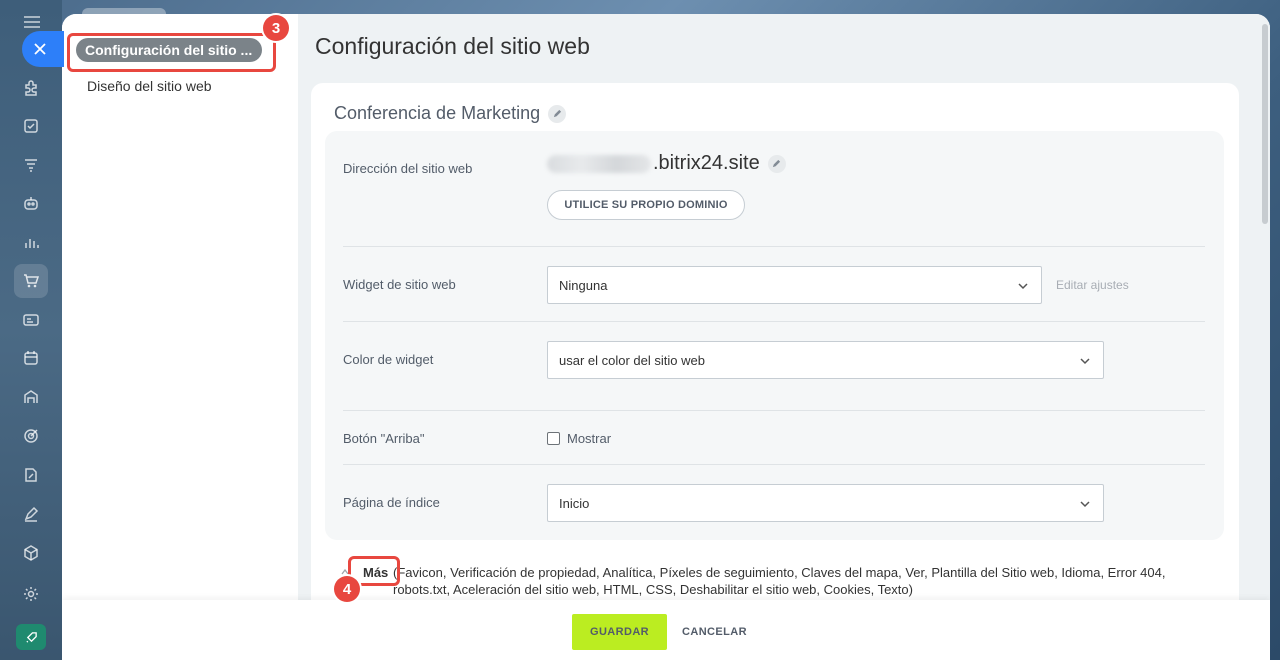 The image size is (1280, 660). Describe the element at coordinates (646, 205) in the screenshot. I see `own-domain-button: UTILICE SU PROPIO DOMINIO` at that location.